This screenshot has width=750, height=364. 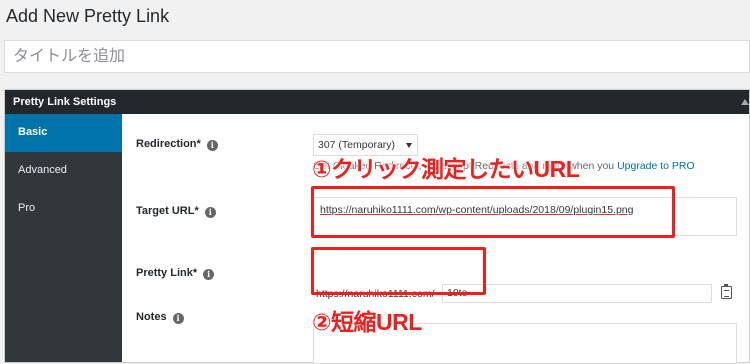 I want to click on redirection-label: Redirection*, so click(x=168, y=144).